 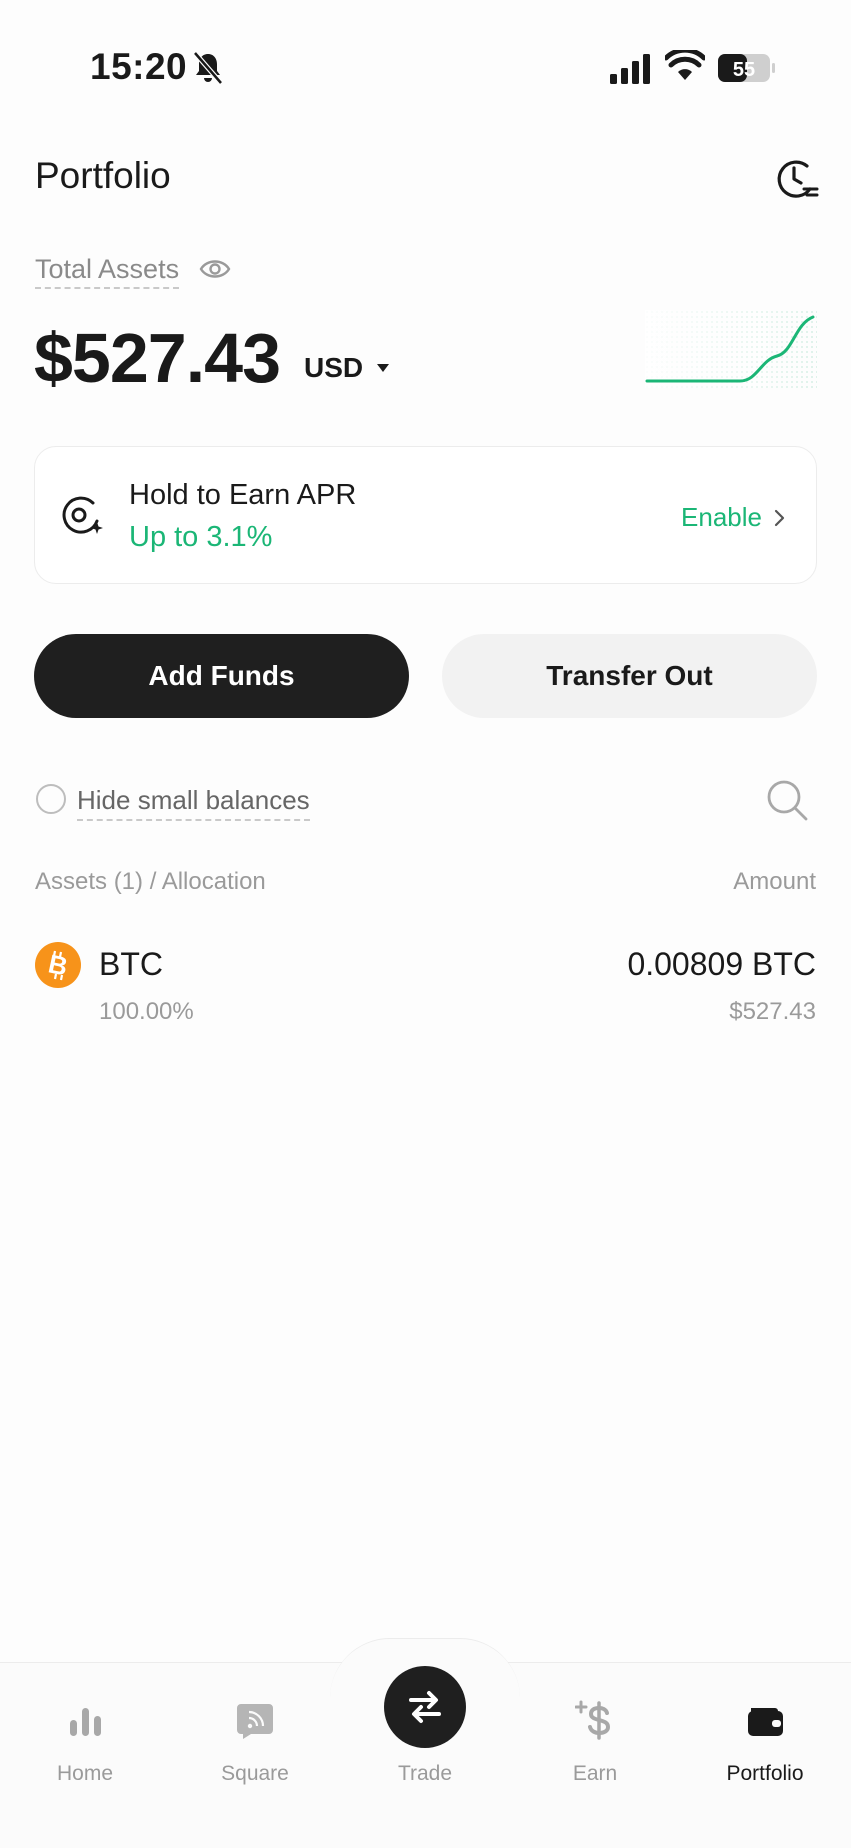 I want to click on currency-selector: USD, so click(x=333, y=368).